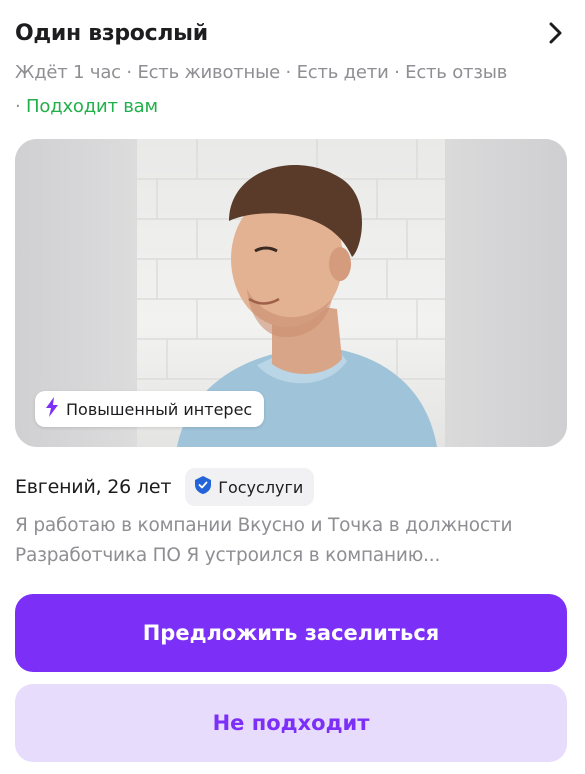 Image resolution: width=585 pixels, height=774 pixels. I want to click on listing-header: Один взрослый, so click(292, 33).